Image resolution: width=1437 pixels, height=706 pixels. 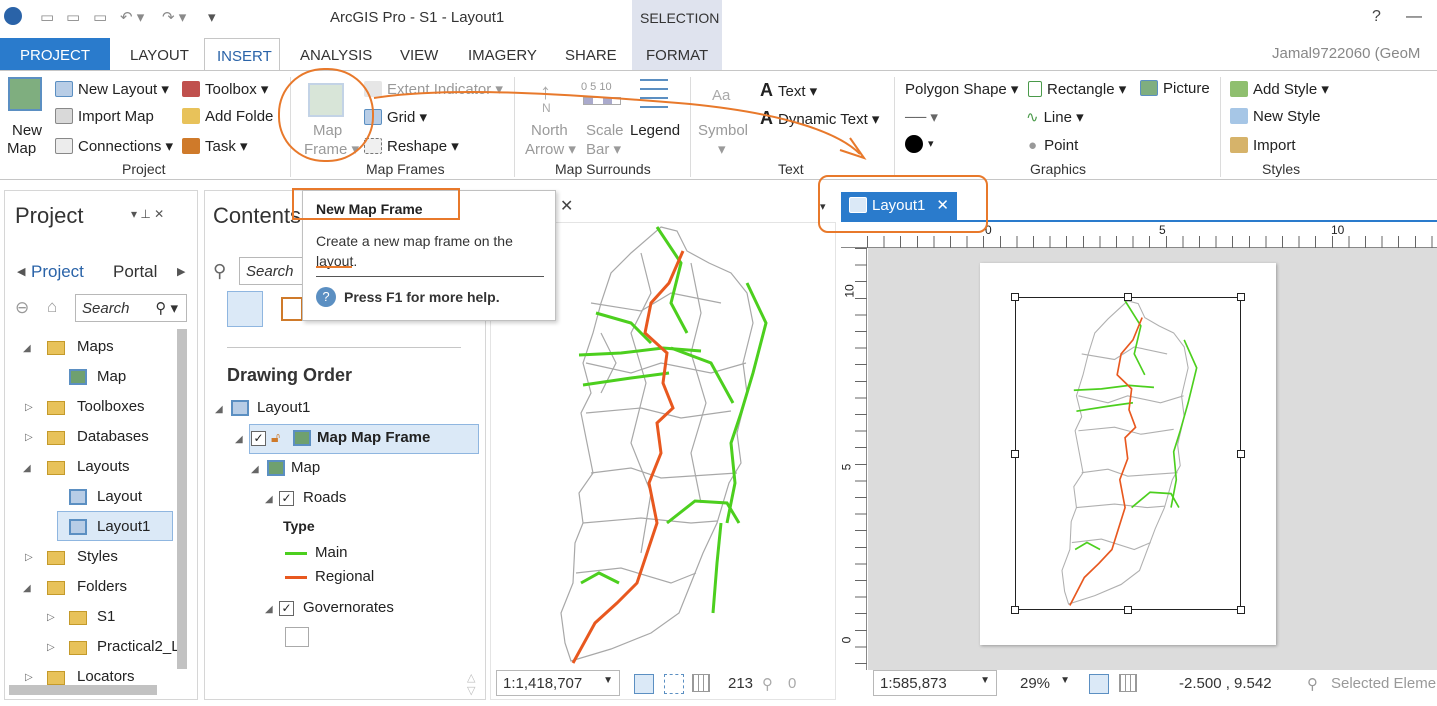 What do you see at coordinates (100, 17) in the screenshot?
I see `save-project-icon: ▭` at bounding box center [100, 17].